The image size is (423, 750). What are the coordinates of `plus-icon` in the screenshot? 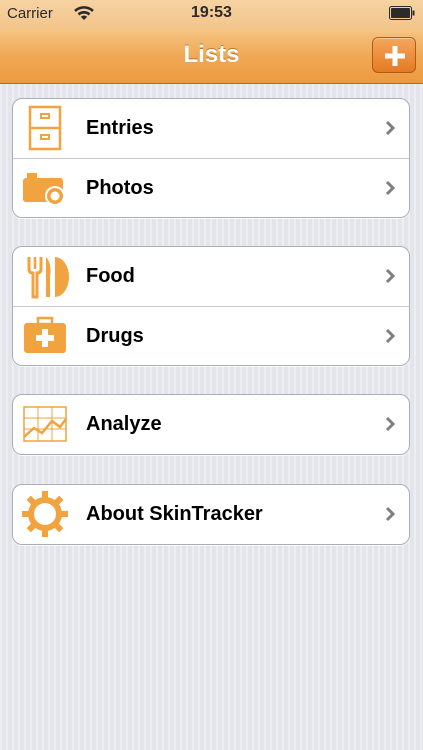 It's located at (395, 56).